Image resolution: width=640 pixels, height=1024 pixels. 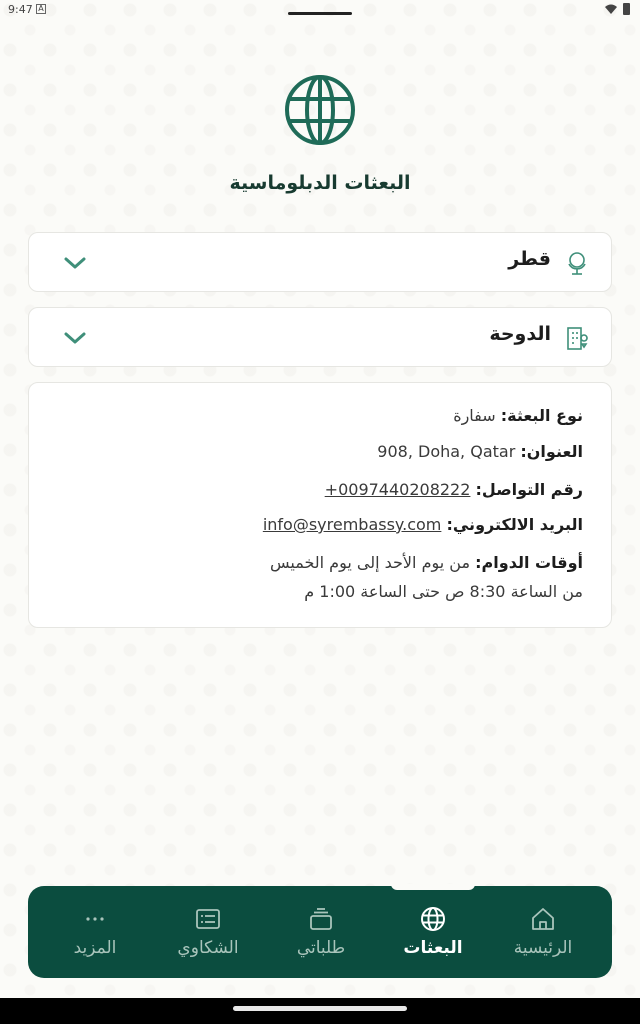 I want to click on globe-stand-icon, so click(x=577, y=263).